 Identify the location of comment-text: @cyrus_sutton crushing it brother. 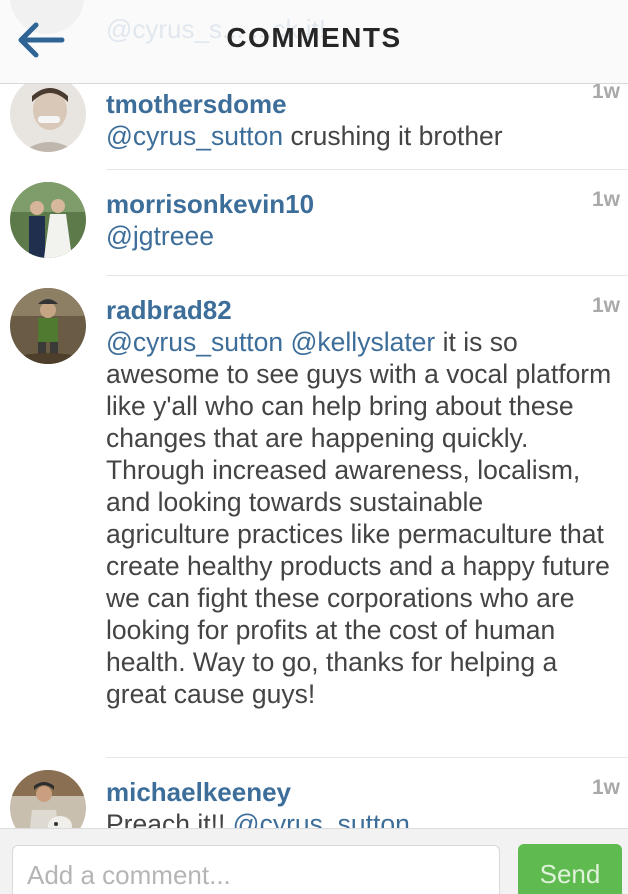
(367, 136).